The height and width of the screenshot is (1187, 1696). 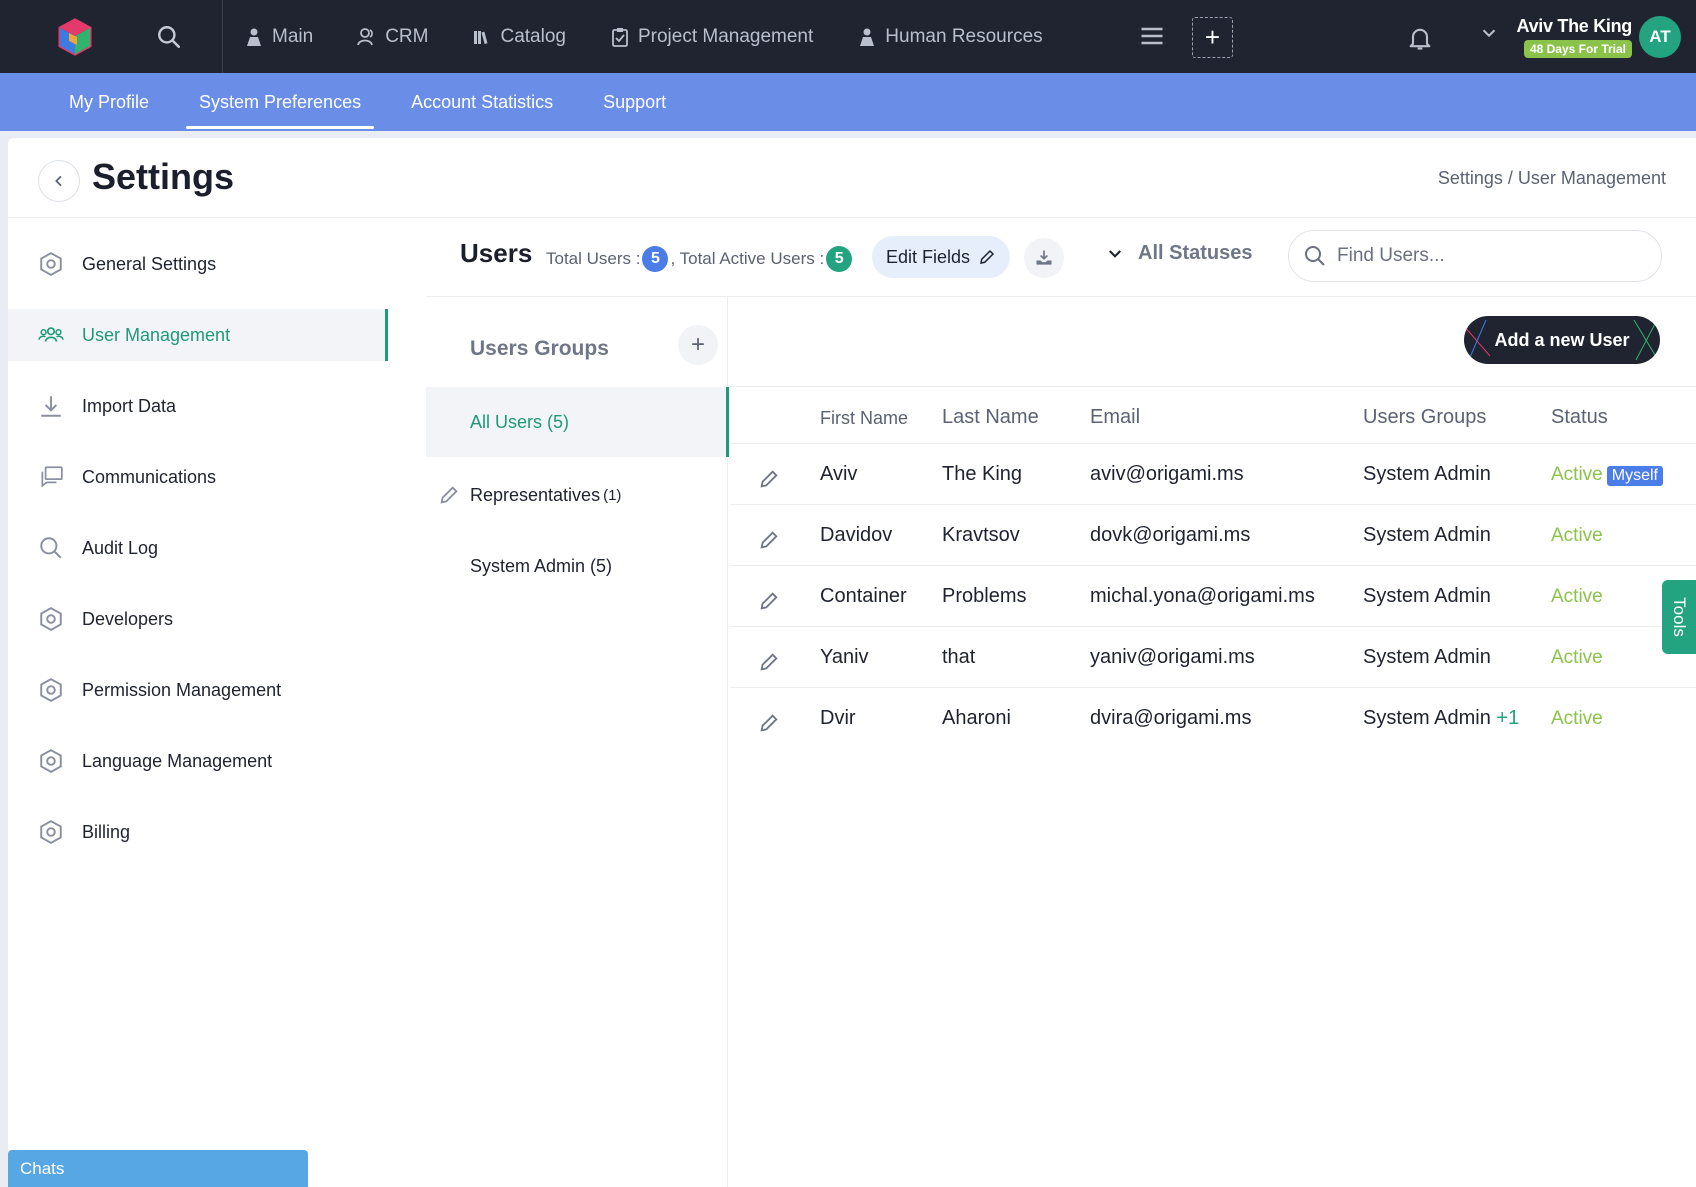 I want to click on back-button, so click(x=59, y=181).